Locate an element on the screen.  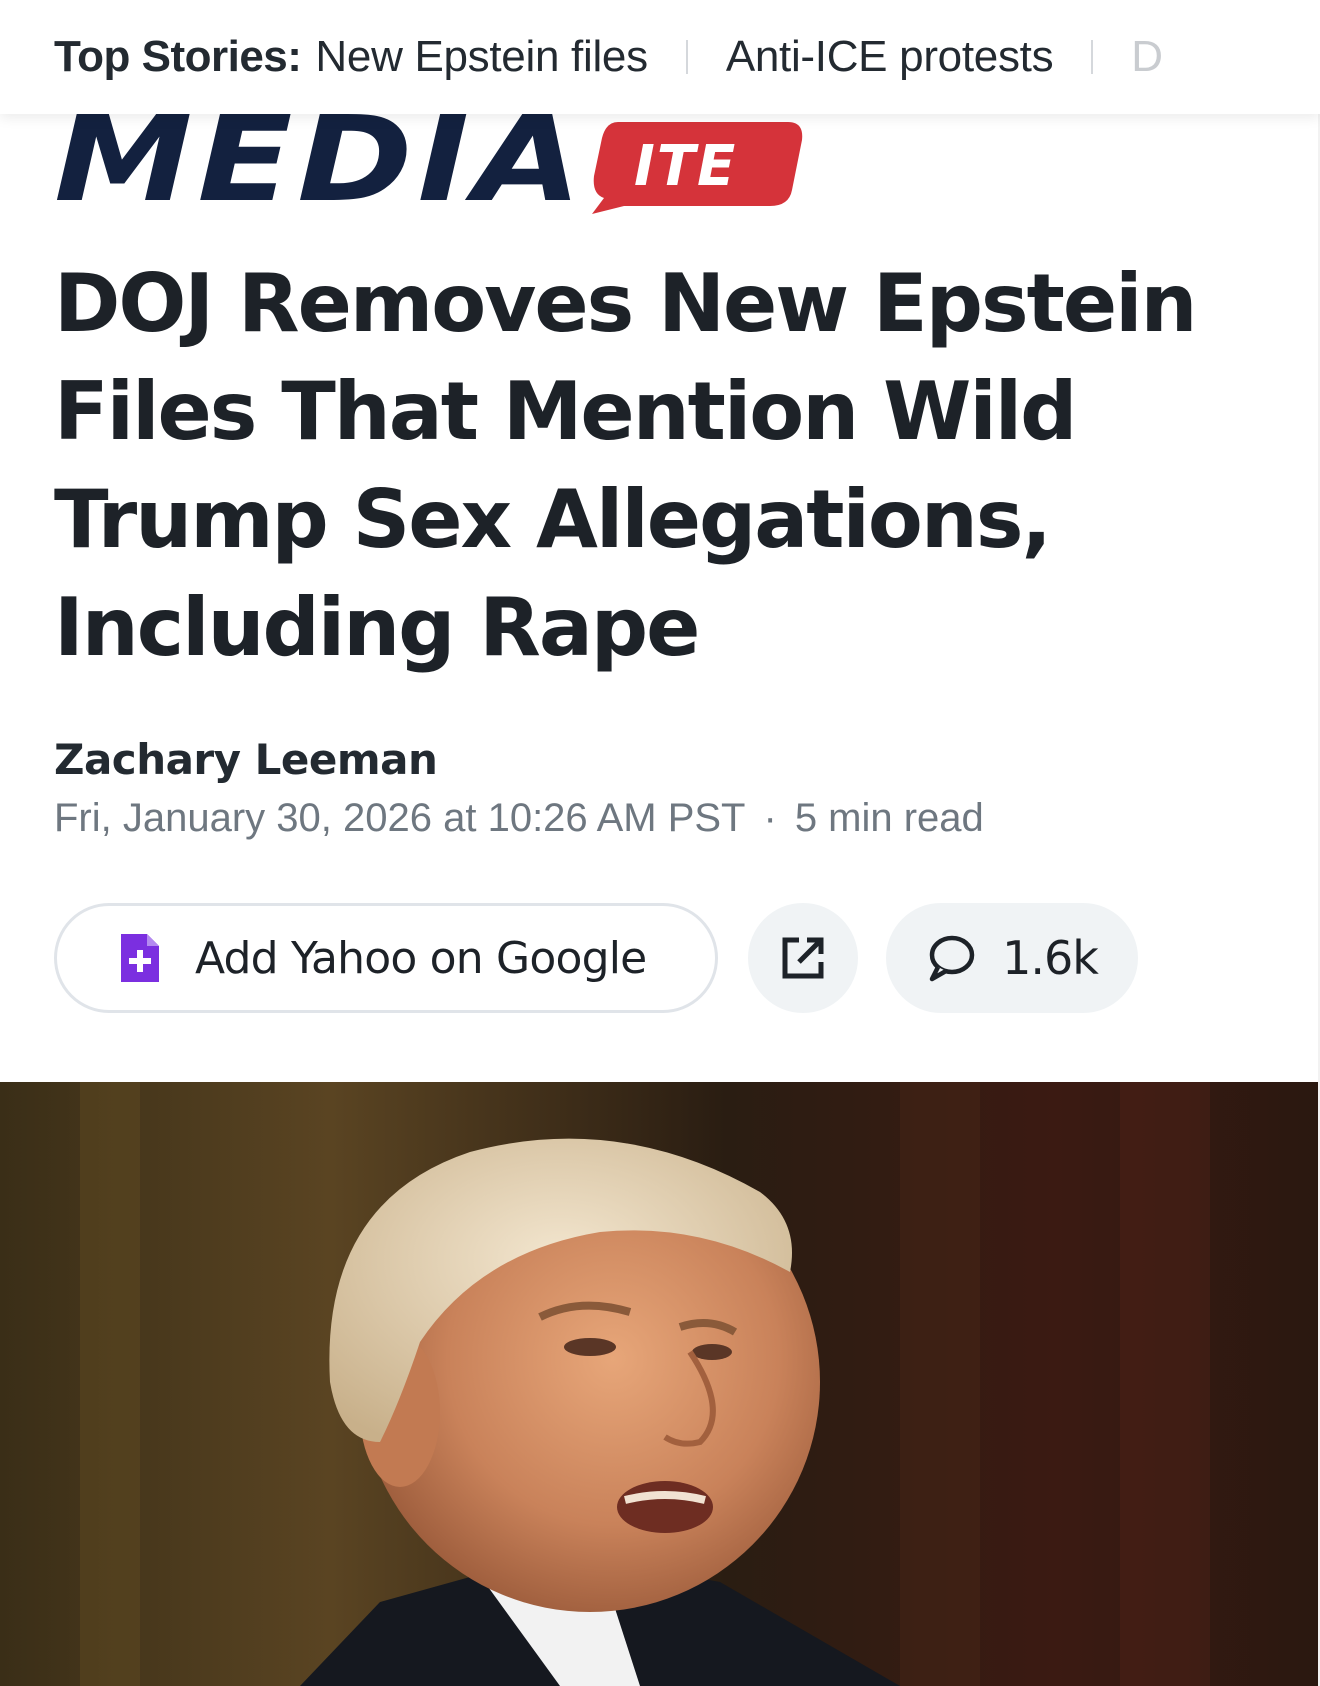
author-name: Zachary Leeman is located at coordinates (246, 759).